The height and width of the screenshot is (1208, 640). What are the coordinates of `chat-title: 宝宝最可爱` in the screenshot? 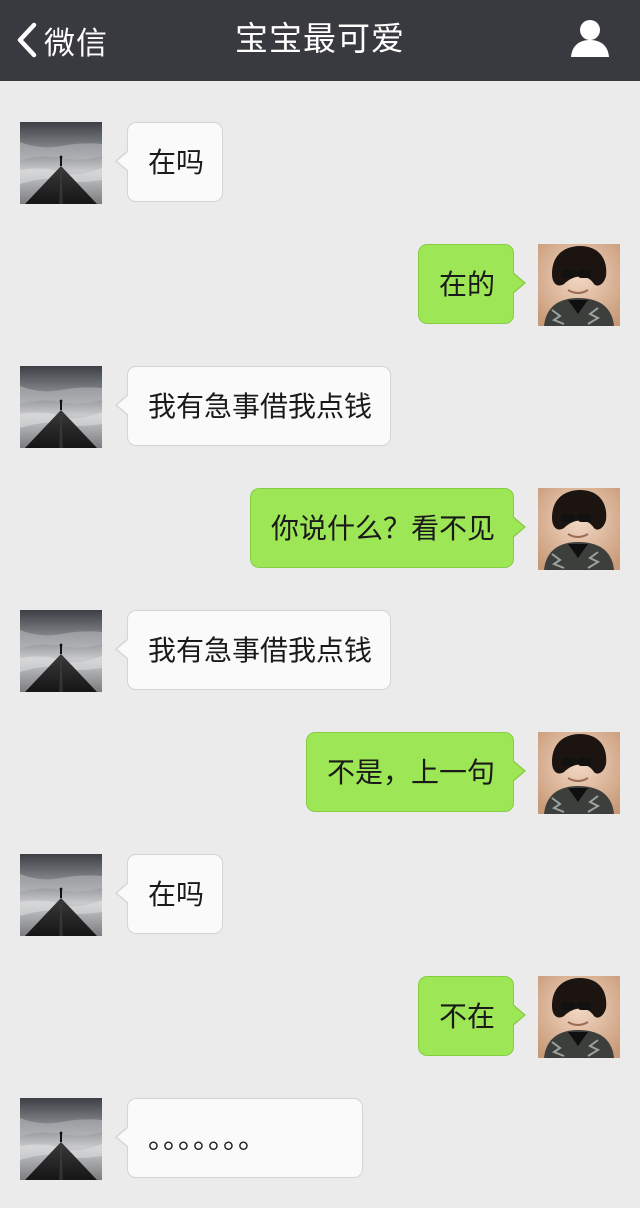 It's located at (320, 38).